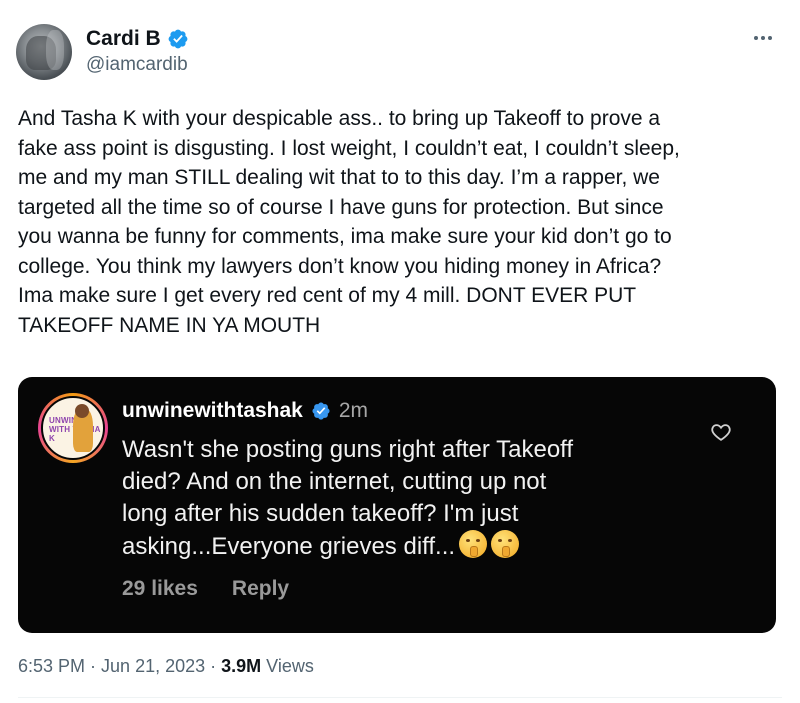 The height and width of the screenshot is (703, 800). What do you see at coordinates (169, 325) in the screenshot?
I see `tweet-text-line: TAKEOFF NAME IN YA MOUTH` at bounding box center [169, 325].